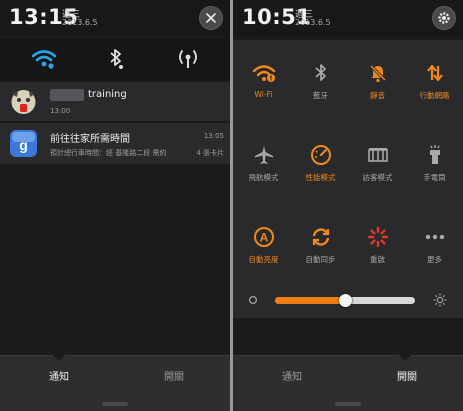 The height and width of the screenshot is (411, 463). Describe the element at coordinates (210, 153) in the screenshot. I see `card-count: 4 張卡片` at that location.